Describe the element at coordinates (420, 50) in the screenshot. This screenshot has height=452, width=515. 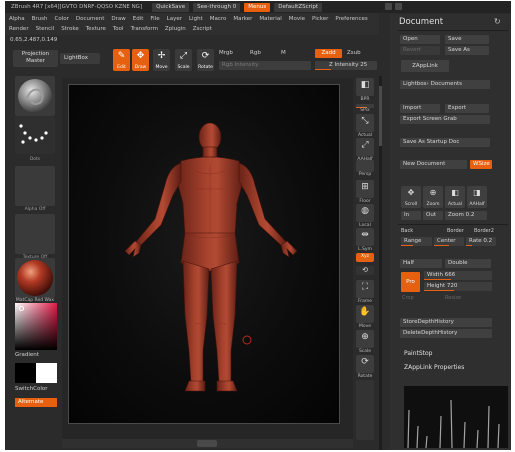
I see `revert-button: Revert` at that location.